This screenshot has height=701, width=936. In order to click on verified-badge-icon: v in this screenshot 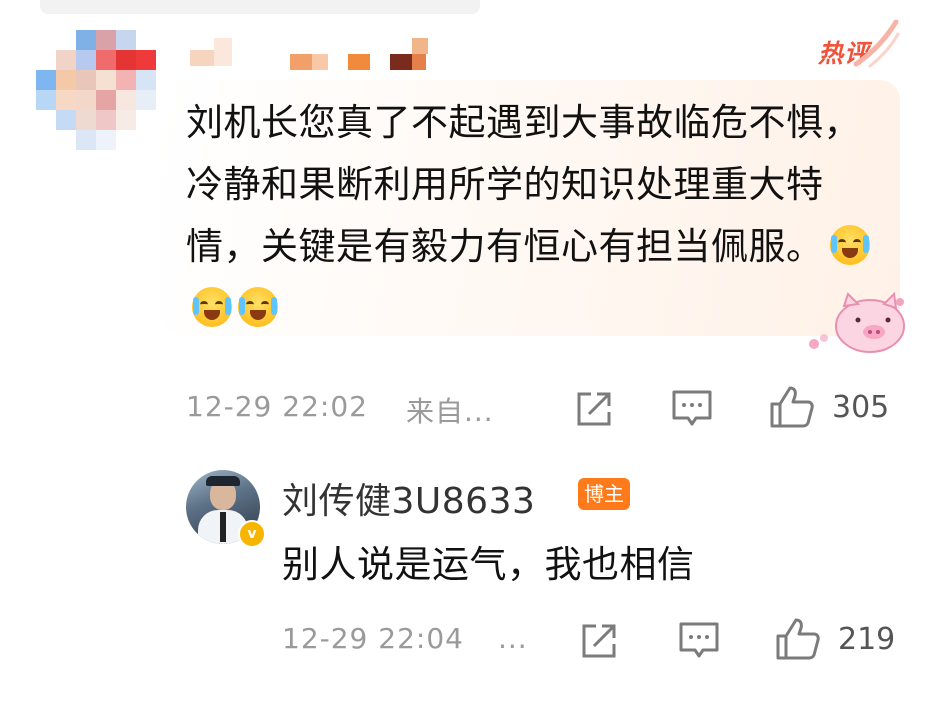, I will do `click(252, 534)`.